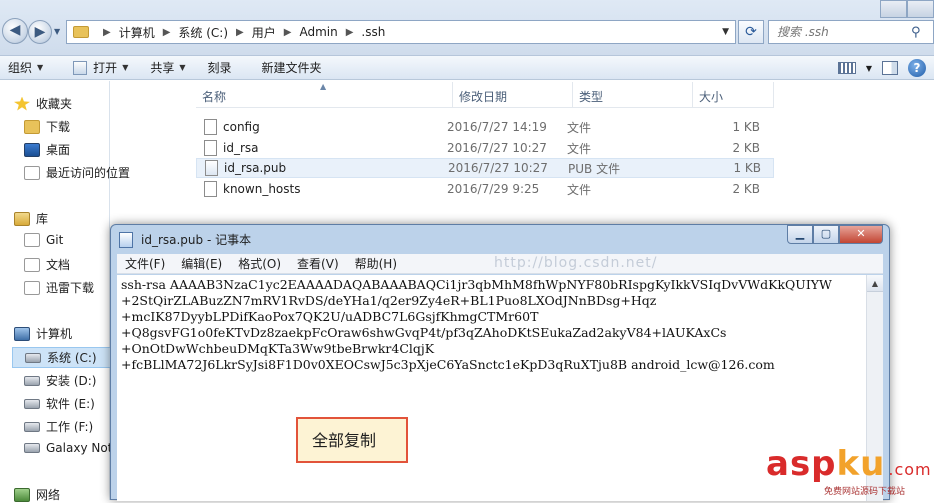 This screenshot has height=503, width=934. What do you see at coordinates (259, 263) in the screenshot?
I see `menu-format: 格式(O)` at bounding box center [259, 263].